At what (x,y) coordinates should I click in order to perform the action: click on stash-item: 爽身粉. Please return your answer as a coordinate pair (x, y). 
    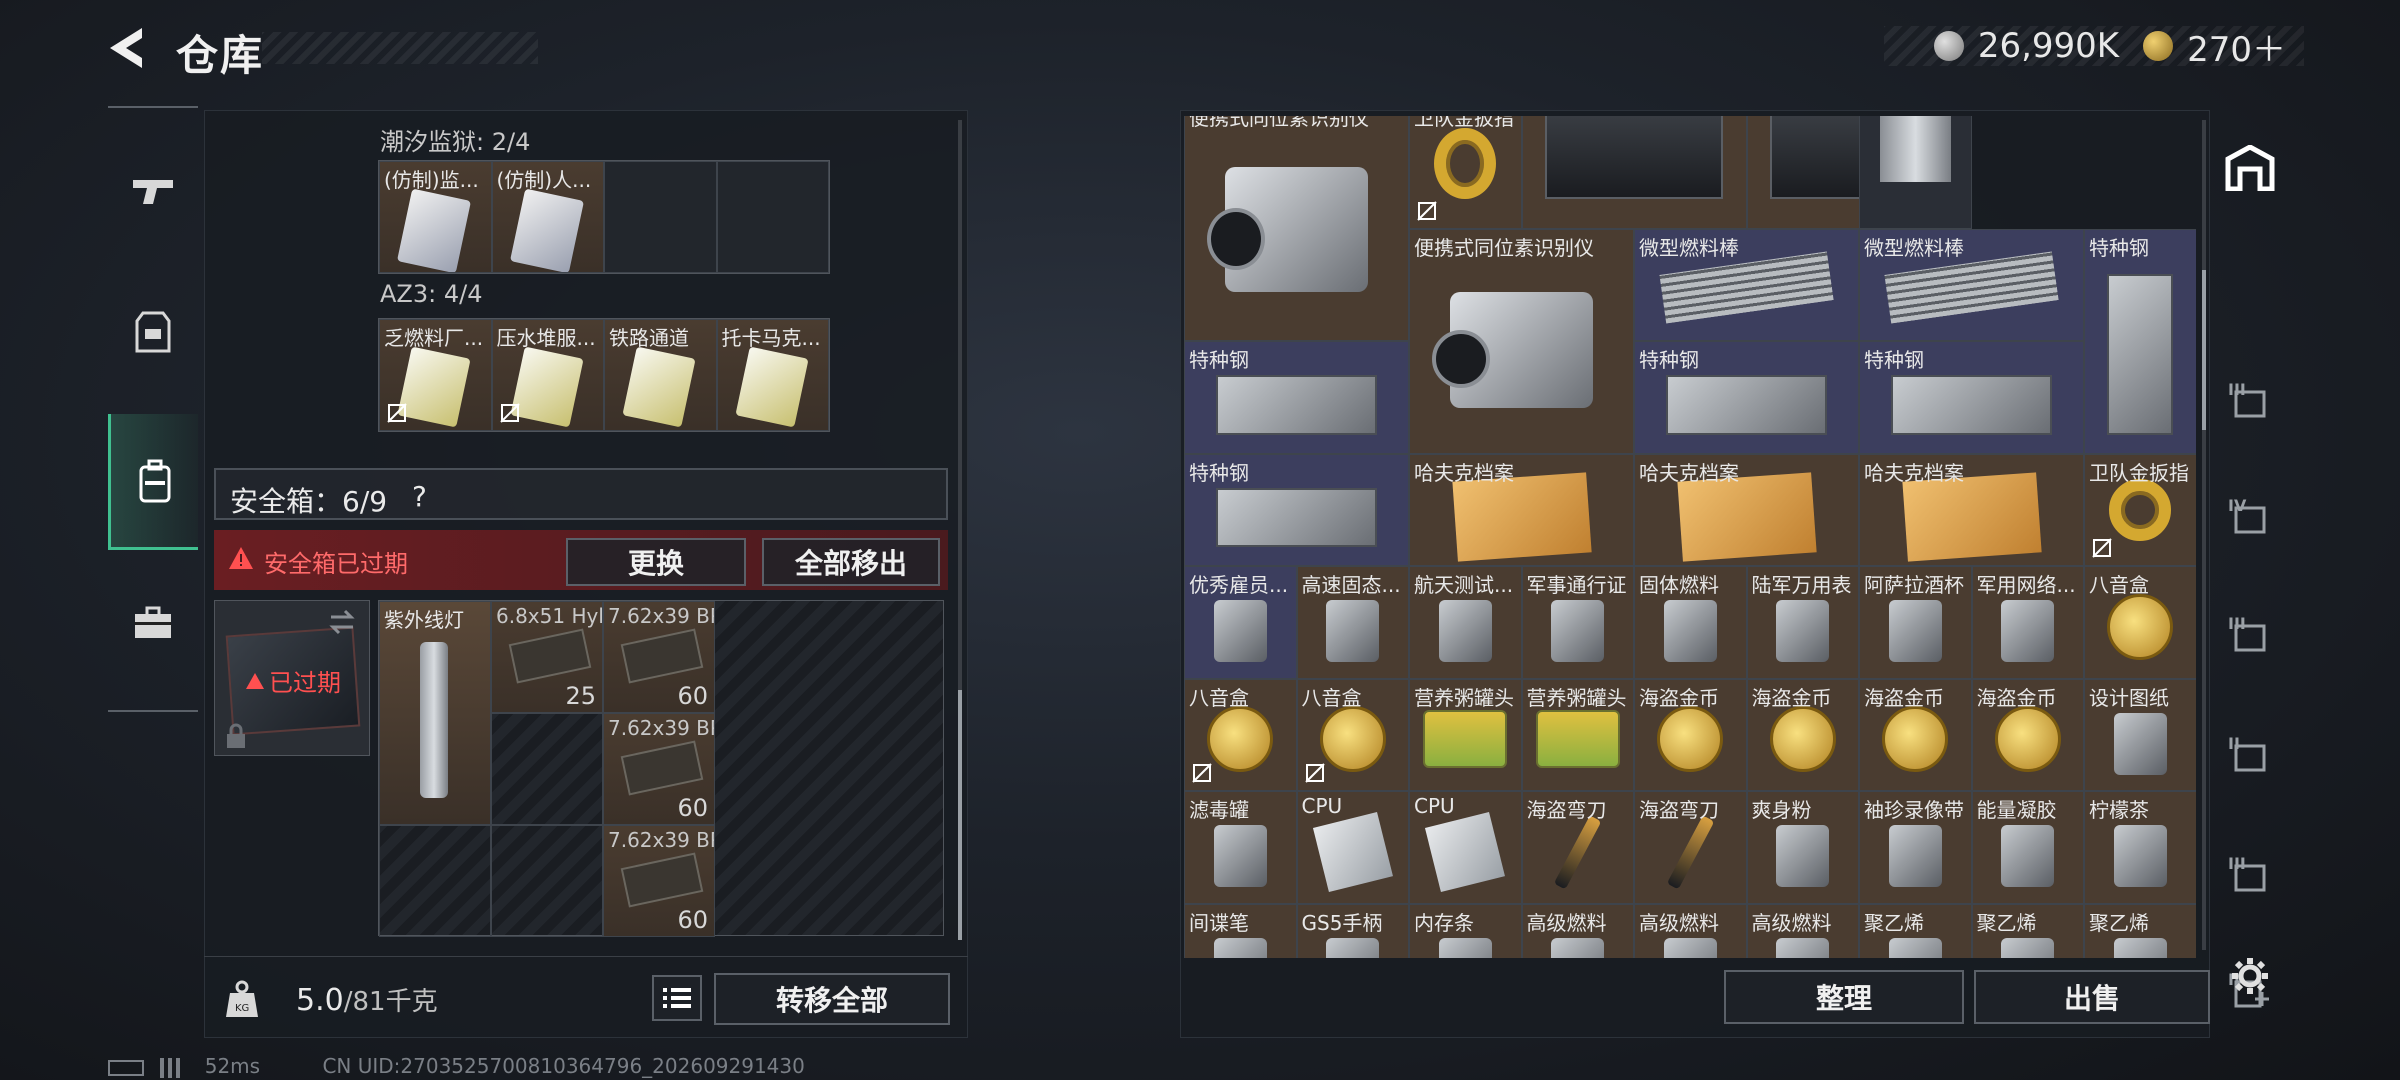
    Looking at the image, I should click on (1802, 847).